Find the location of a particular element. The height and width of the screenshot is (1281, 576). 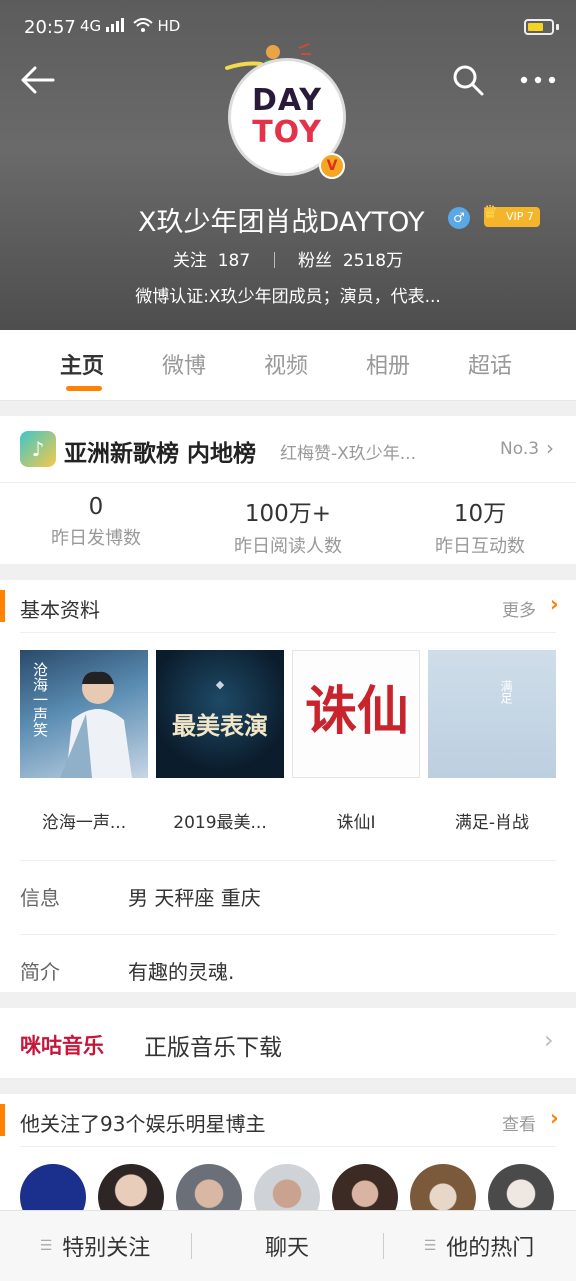

tab-home: 主页 is located at coordinates (82, 364).